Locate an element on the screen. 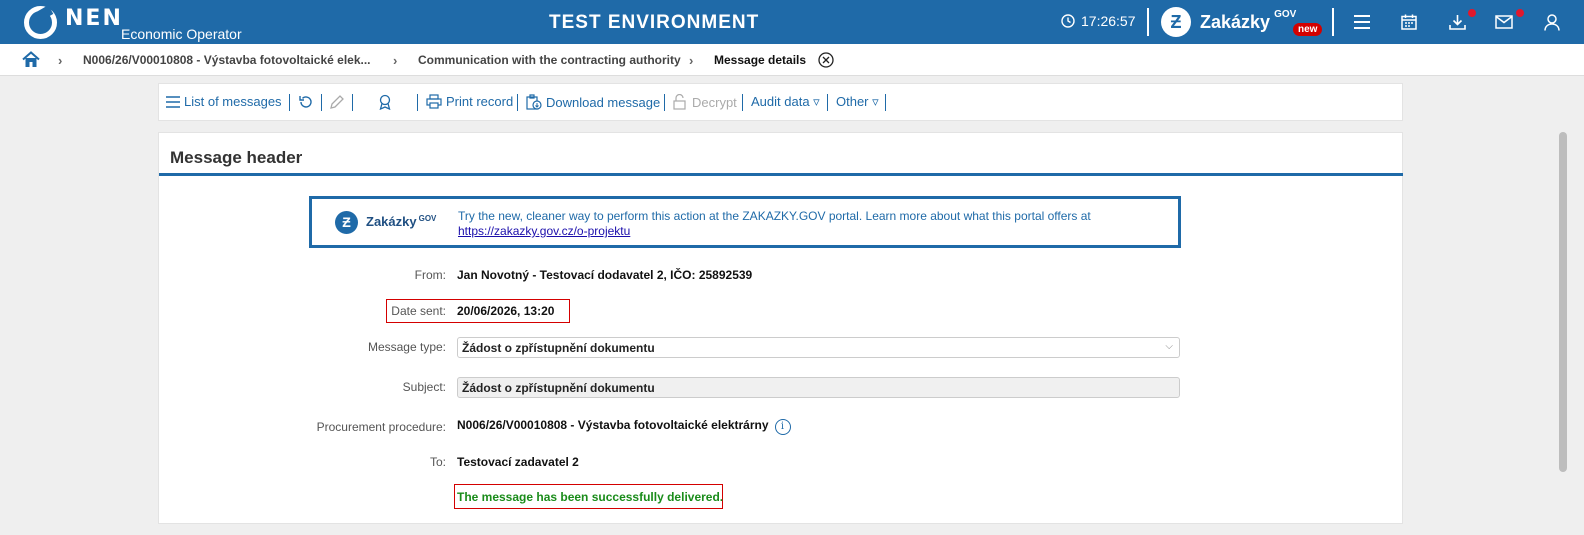 This screenshot has width=1584, height=535. user-icon is located at coordinates (1552, 22).